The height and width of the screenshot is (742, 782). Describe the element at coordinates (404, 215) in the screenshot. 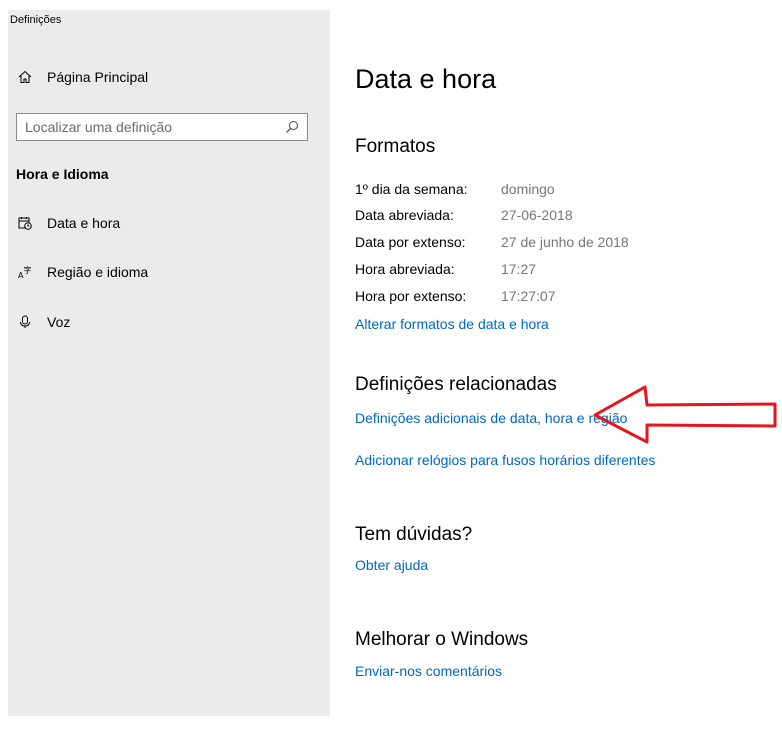

I see `format-key: Data abreviada:` at that location.